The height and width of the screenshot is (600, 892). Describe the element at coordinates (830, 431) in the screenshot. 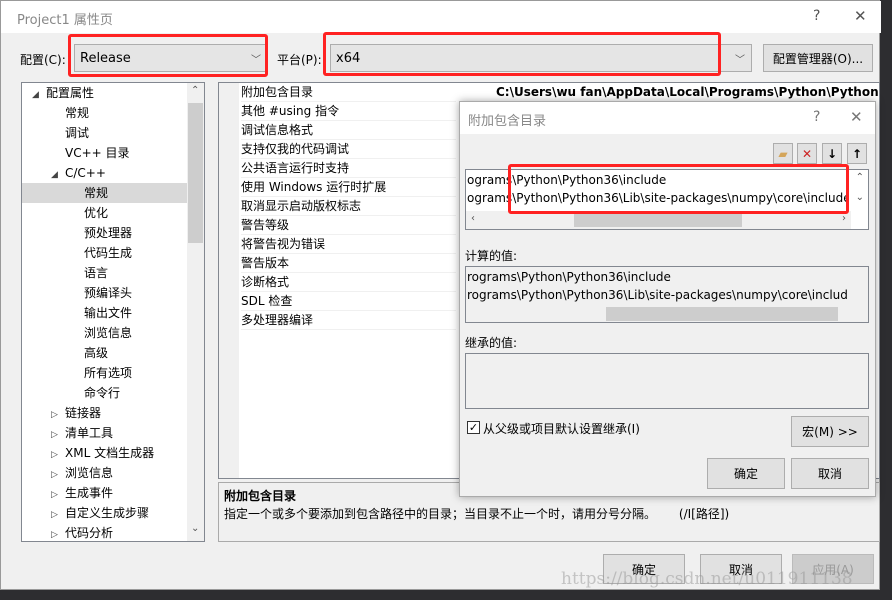

I see `macro-button: 宏(M) >>` at that location.